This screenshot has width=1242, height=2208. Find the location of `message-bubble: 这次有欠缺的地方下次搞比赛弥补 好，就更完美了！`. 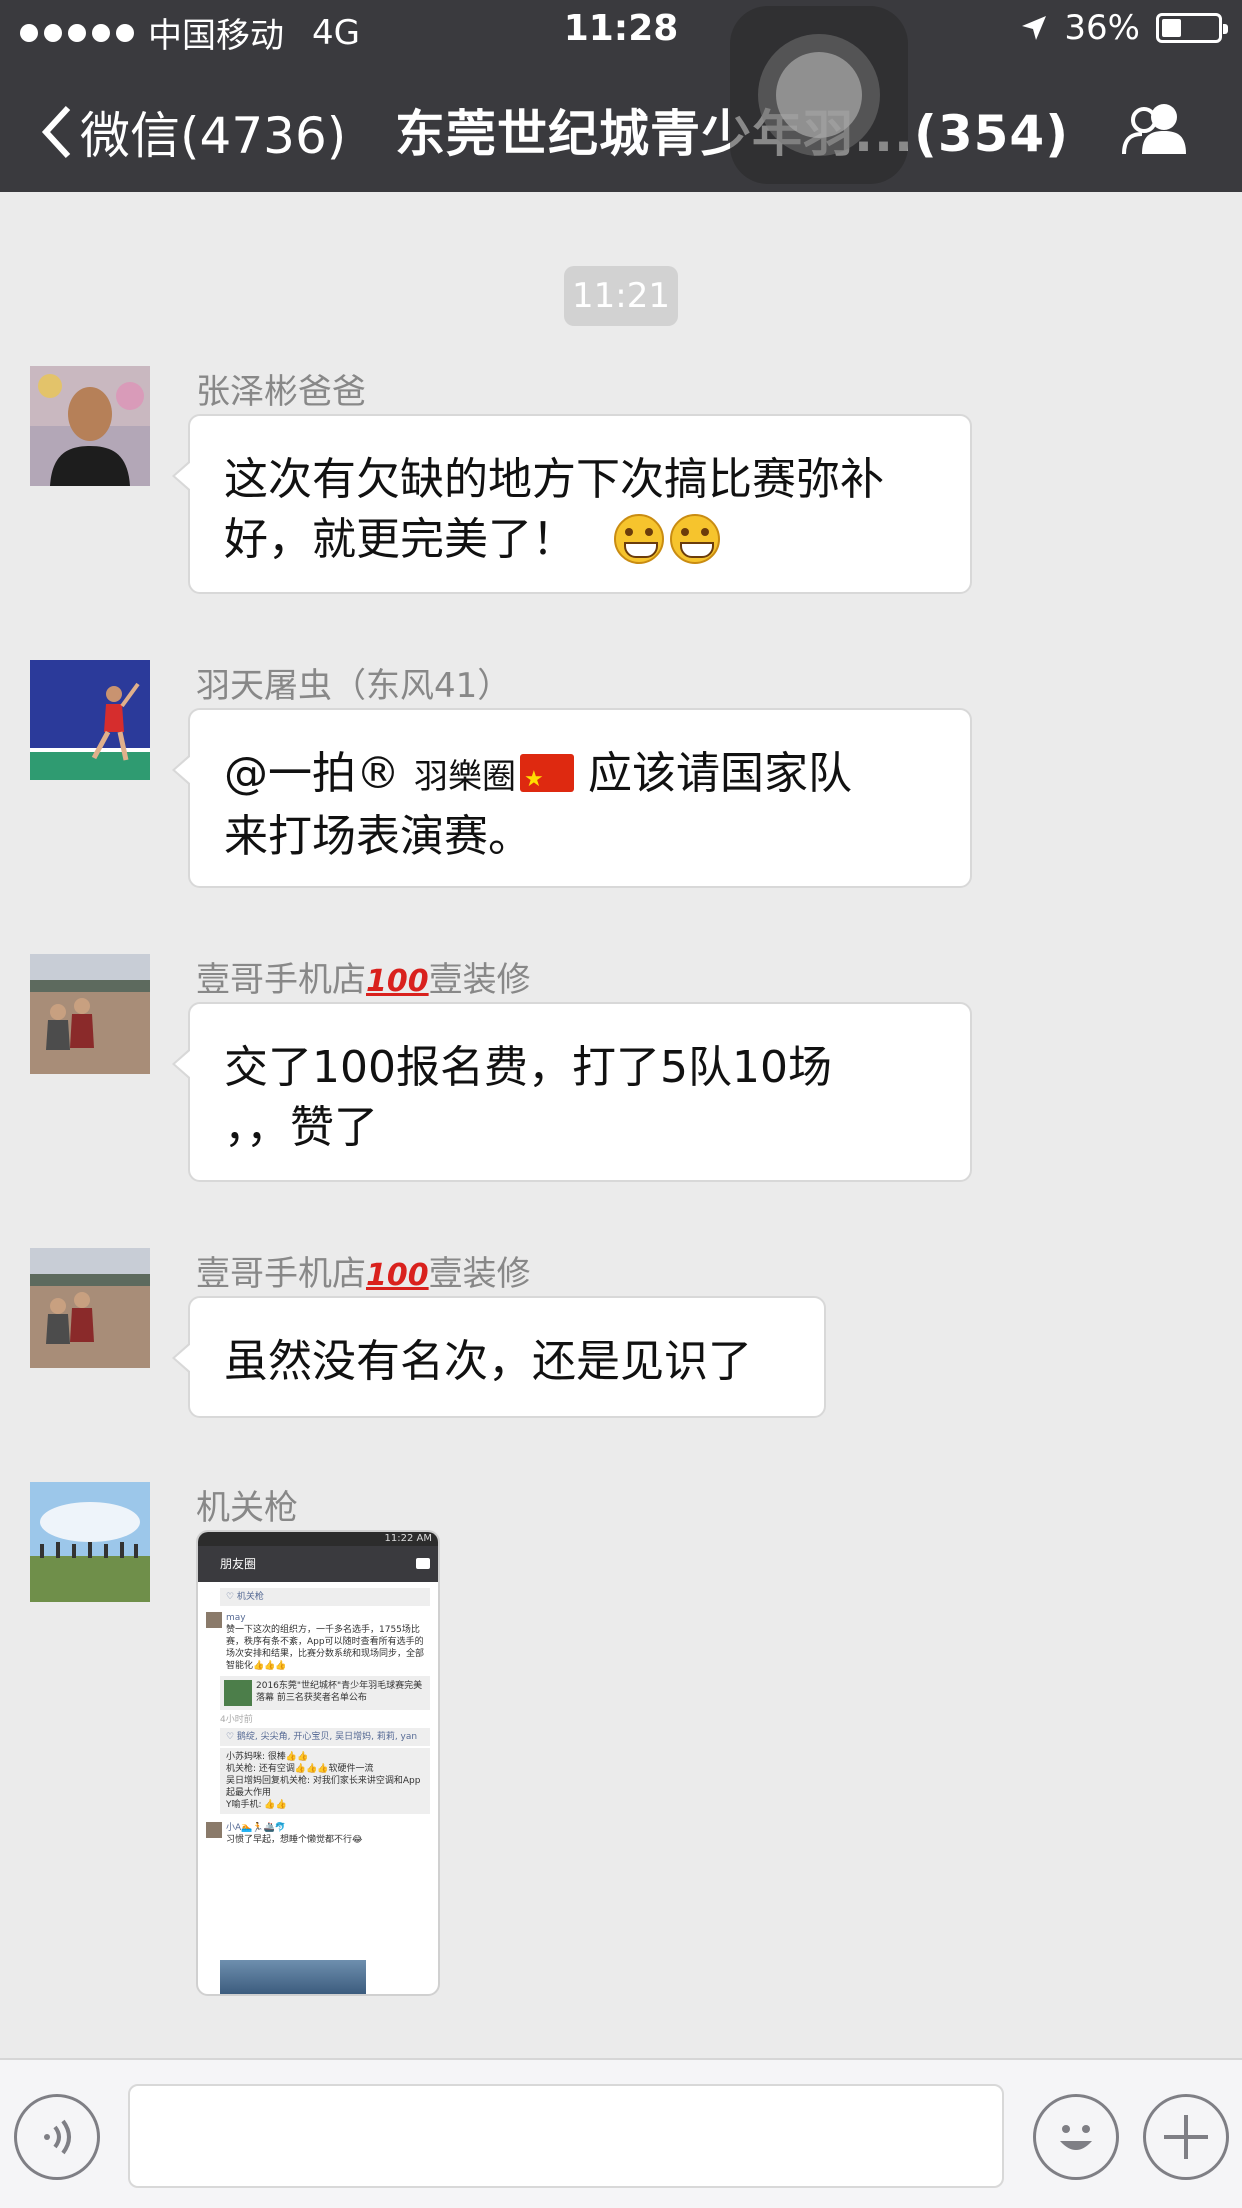

message-bubble: 这次有欠缺的地方下次搞比赛弥补 好，就更完美了！ is located at coordinates (572, 504).